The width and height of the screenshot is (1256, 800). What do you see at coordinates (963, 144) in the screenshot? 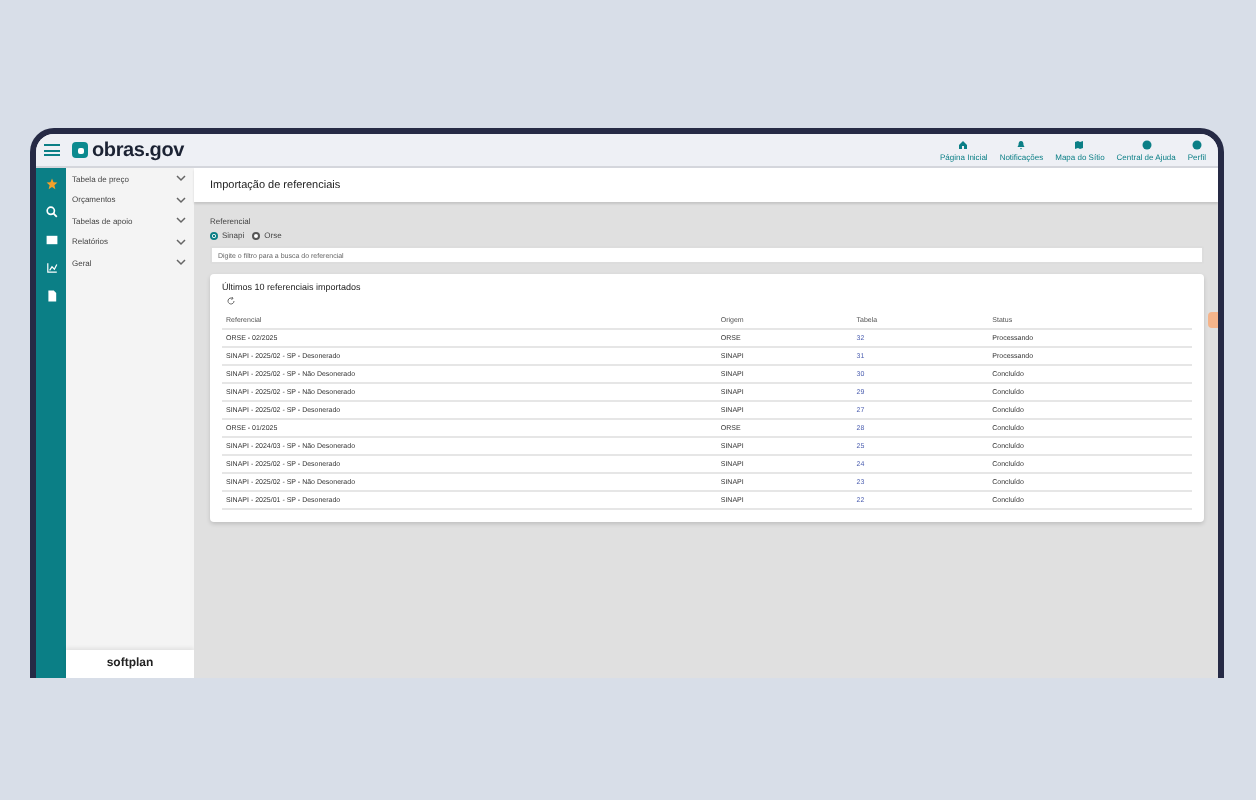
I see `home-icon` at bounding box center [963, 144].